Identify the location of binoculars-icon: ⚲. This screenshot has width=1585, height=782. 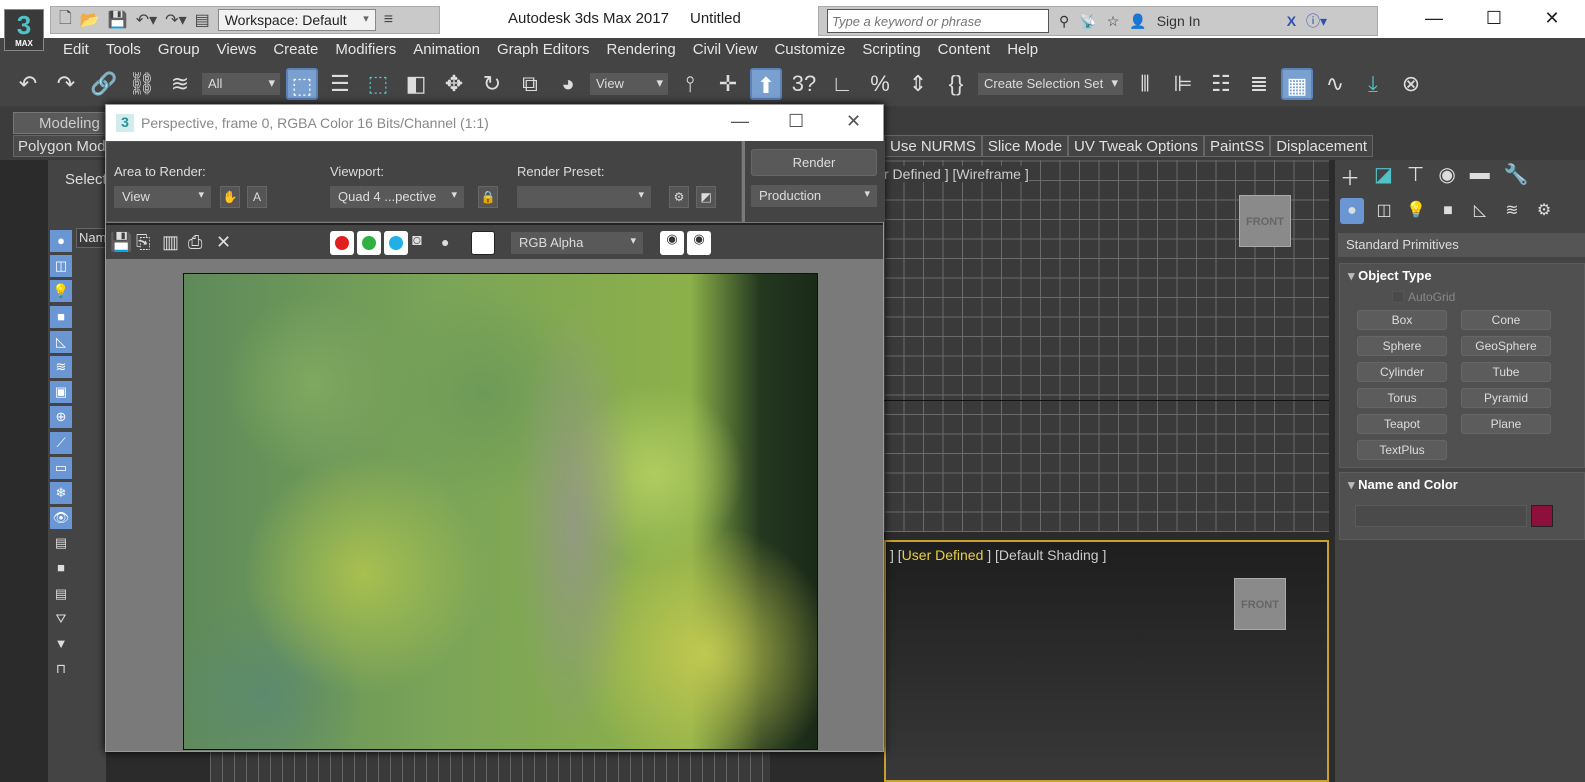
(1064, 21).